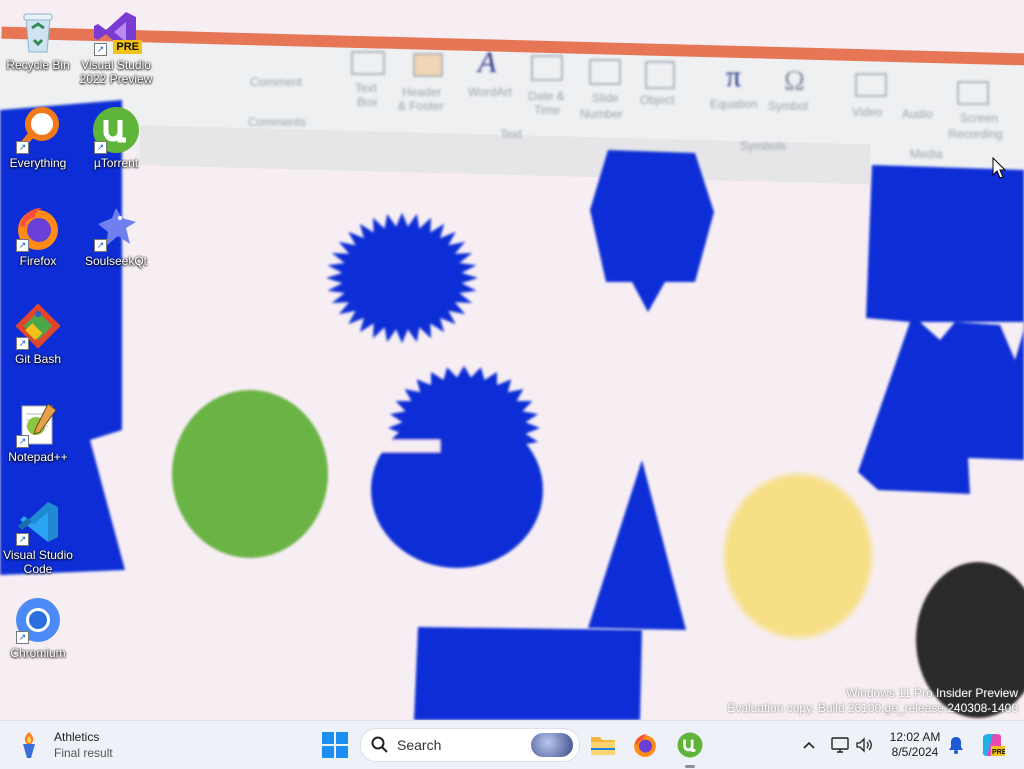 The image size is (1024, 769). I want to click on desktop-icon-label: Firefox, so click(38, 261).